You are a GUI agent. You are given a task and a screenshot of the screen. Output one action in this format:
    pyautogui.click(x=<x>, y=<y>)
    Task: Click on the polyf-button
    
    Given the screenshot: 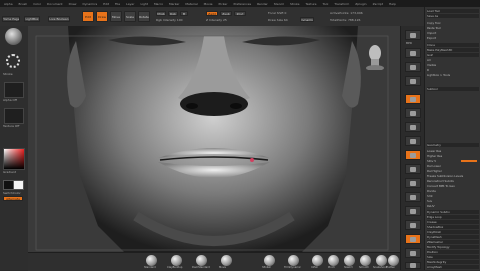 What is the action you would take?
    pyautogui.click(x=413, y=239)
    